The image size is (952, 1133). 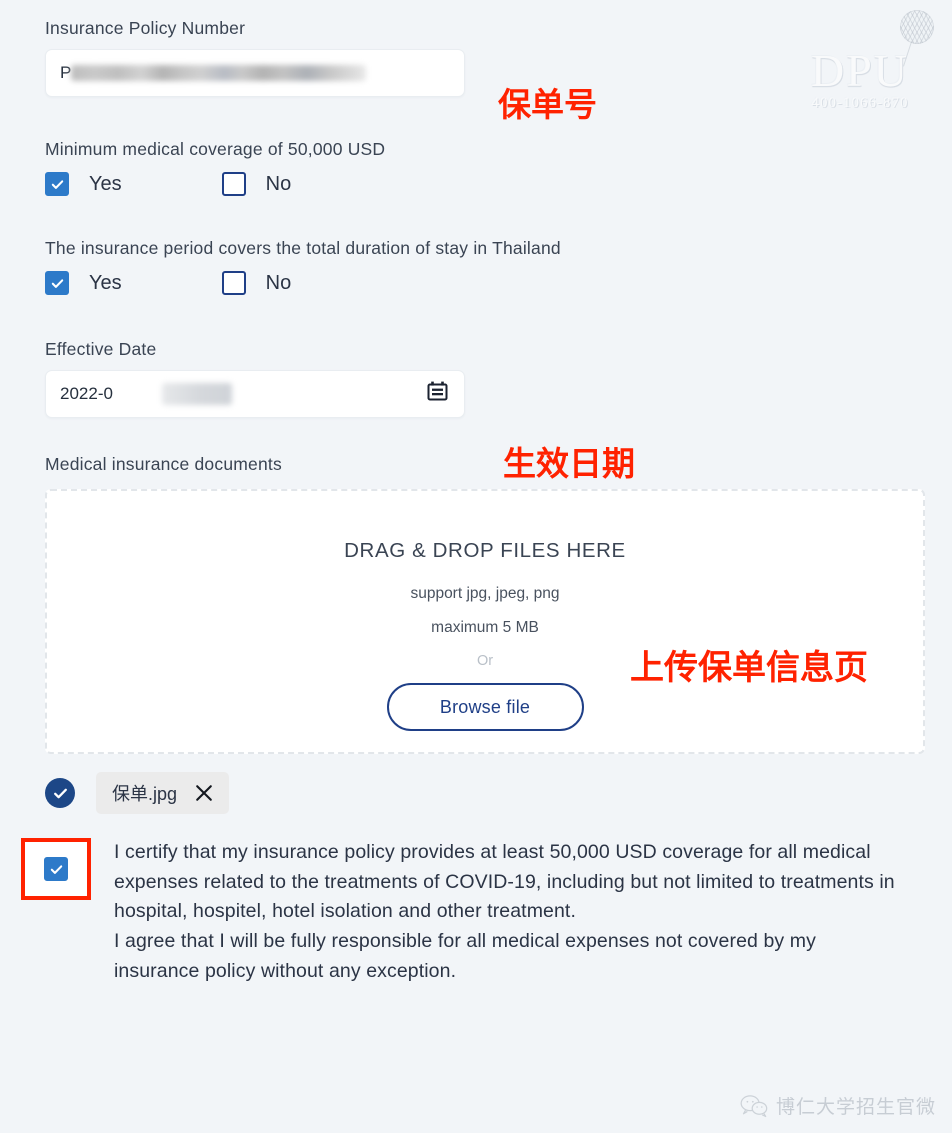 I want to click on effective-date-label: Effective Date, so click(x=101, y=349).